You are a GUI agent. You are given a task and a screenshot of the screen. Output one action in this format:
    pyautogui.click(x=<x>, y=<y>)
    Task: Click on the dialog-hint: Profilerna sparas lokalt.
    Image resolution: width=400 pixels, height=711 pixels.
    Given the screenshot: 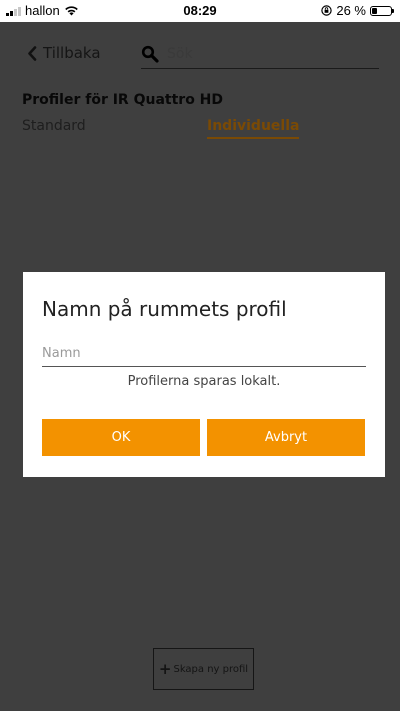 What is the action you would take?
    pyautogui.click(x=204, y=381)
    